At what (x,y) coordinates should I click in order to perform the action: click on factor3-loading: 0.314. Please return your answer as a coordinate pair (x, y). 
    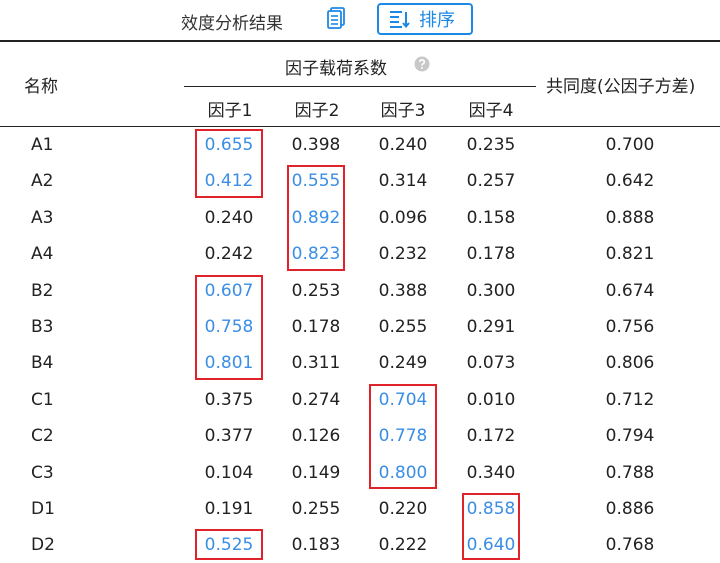
    Looking at the image, I should click on (403, 181).